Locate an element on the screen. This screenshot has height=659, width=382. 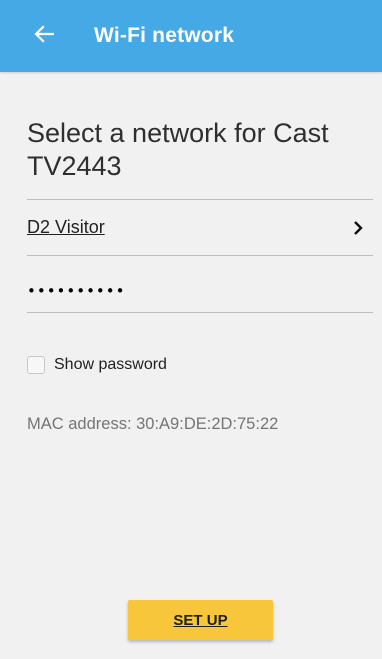
page-title: Wi-Fi network is located at coordinates (164, 35).